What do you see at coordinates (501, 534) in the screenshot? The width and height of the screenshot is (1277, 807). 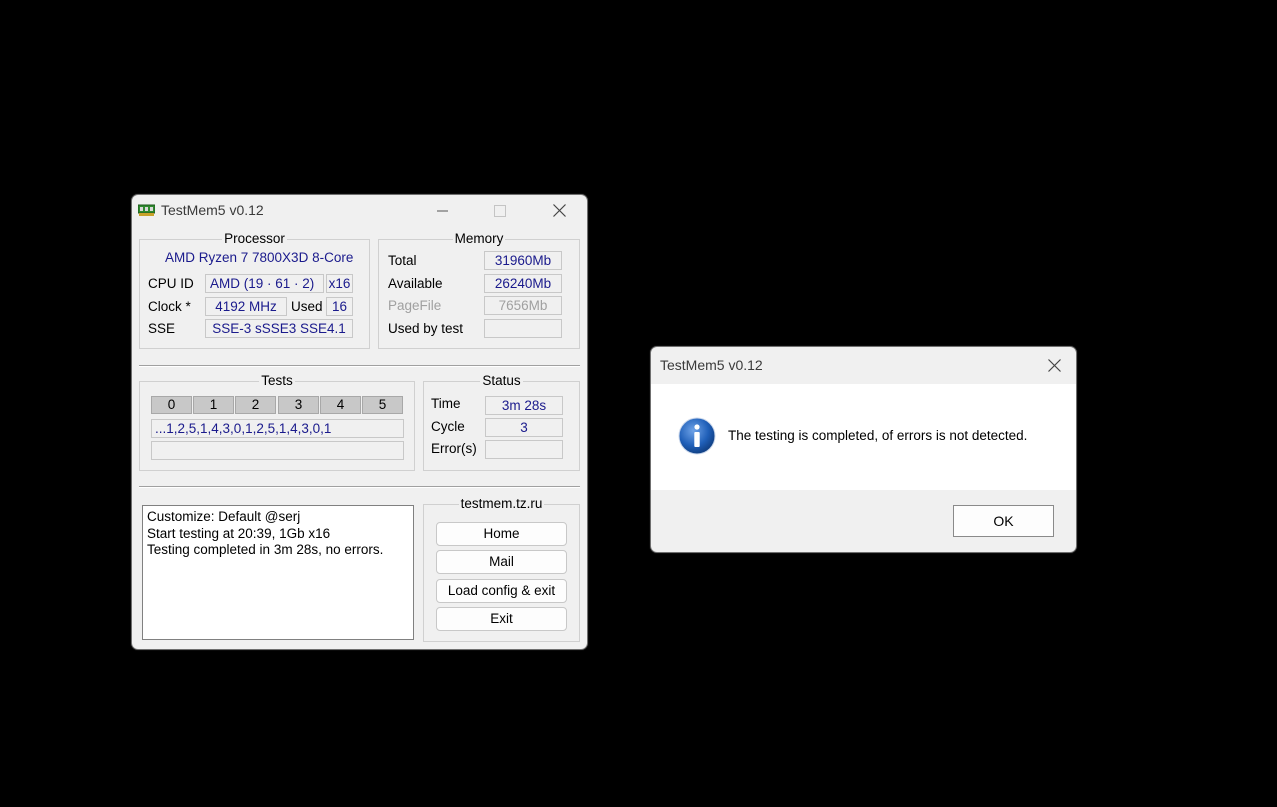 I see `home-button: Home` at bounding box center [501, 534].